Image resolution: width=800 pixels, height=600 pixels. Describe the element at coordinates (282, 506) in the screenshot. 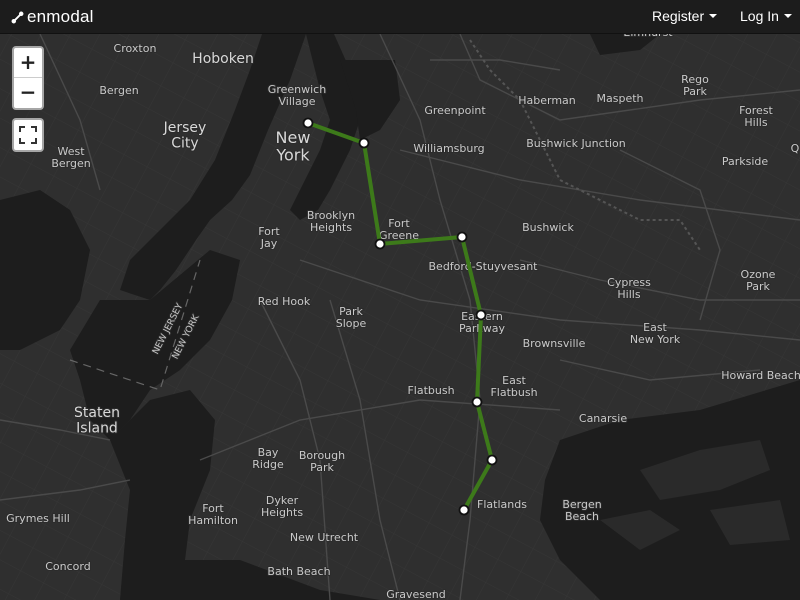

I see `map-label: Dyker Heights` at that location.